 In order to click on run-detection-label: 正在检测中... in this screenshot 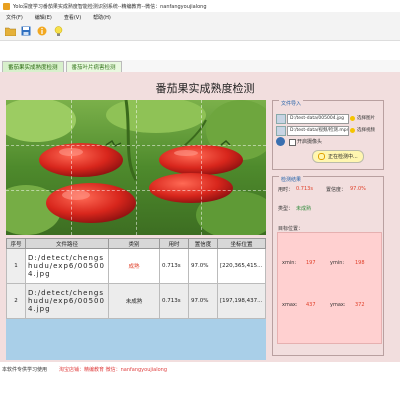, I will do `click(343, 157)`.